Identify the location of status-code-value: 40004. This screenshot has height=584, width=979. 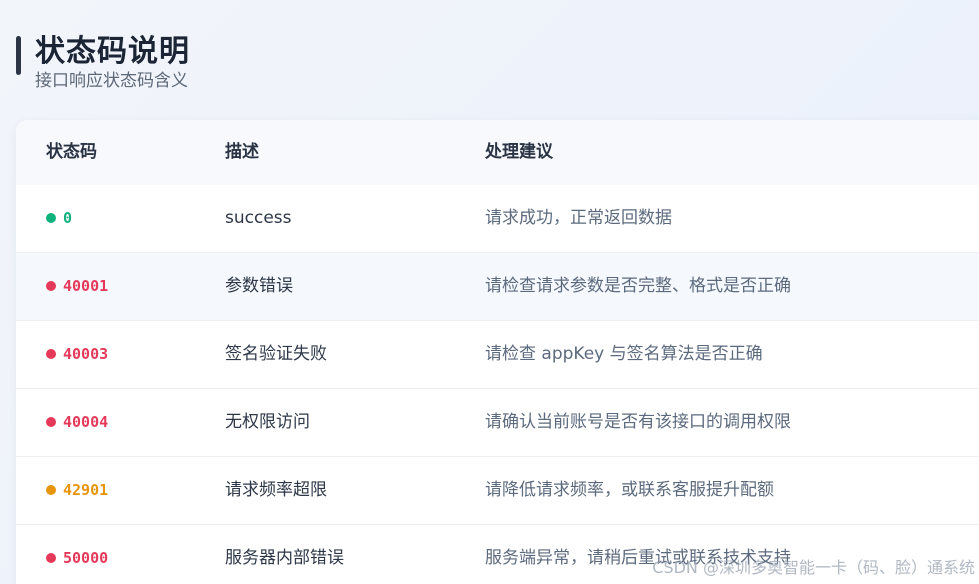
(86, 422).